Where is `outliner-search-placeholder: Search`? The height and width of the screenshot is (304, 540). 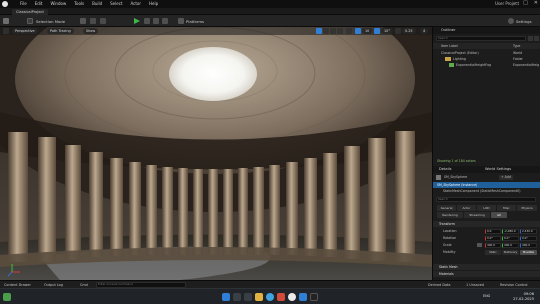 outliner-search-placeholder: Search is located at coordinates (443, 38).